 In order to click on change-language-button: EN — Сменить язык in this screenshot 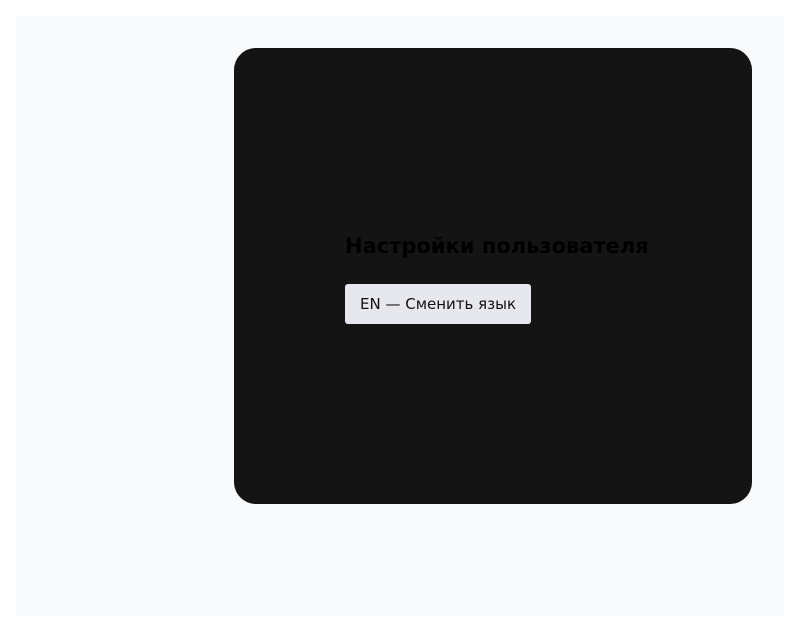, I will do `click(438, 304)`.